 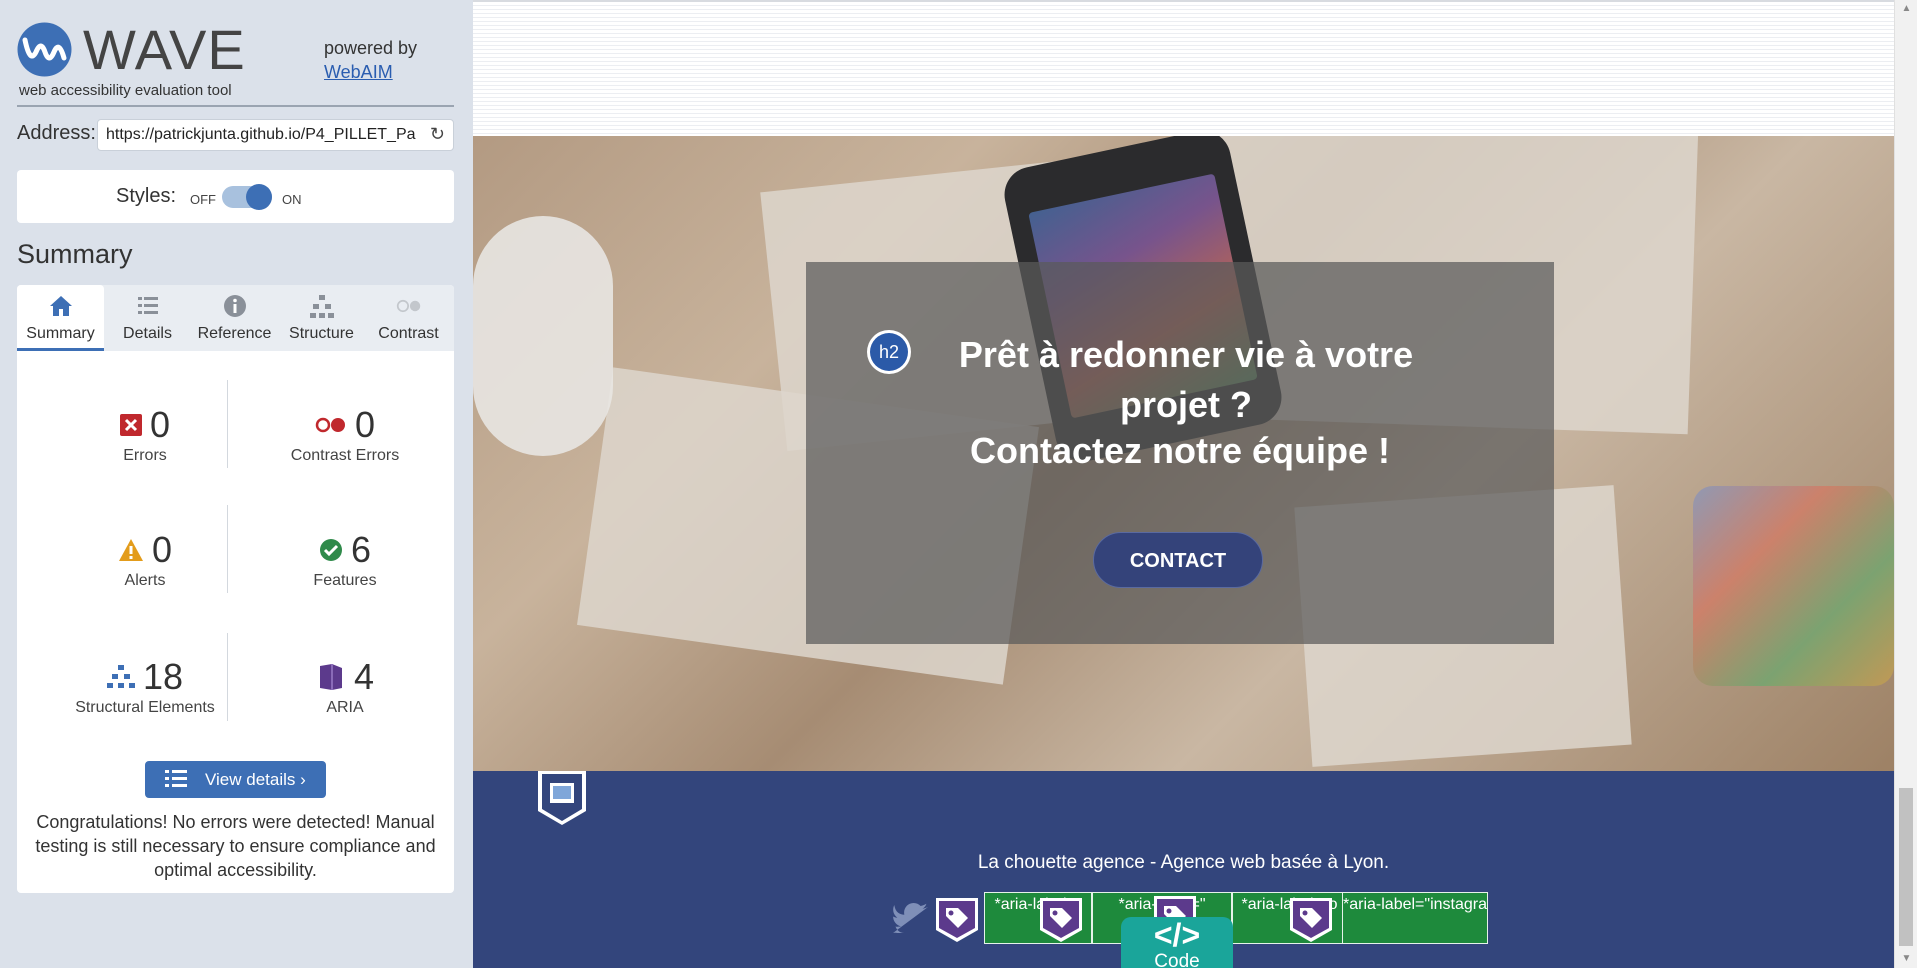 What do you see at coordinates (365, 424) in the screenshot?
I see `contrast-errors-count: 0` at bounding box center [365, 424].